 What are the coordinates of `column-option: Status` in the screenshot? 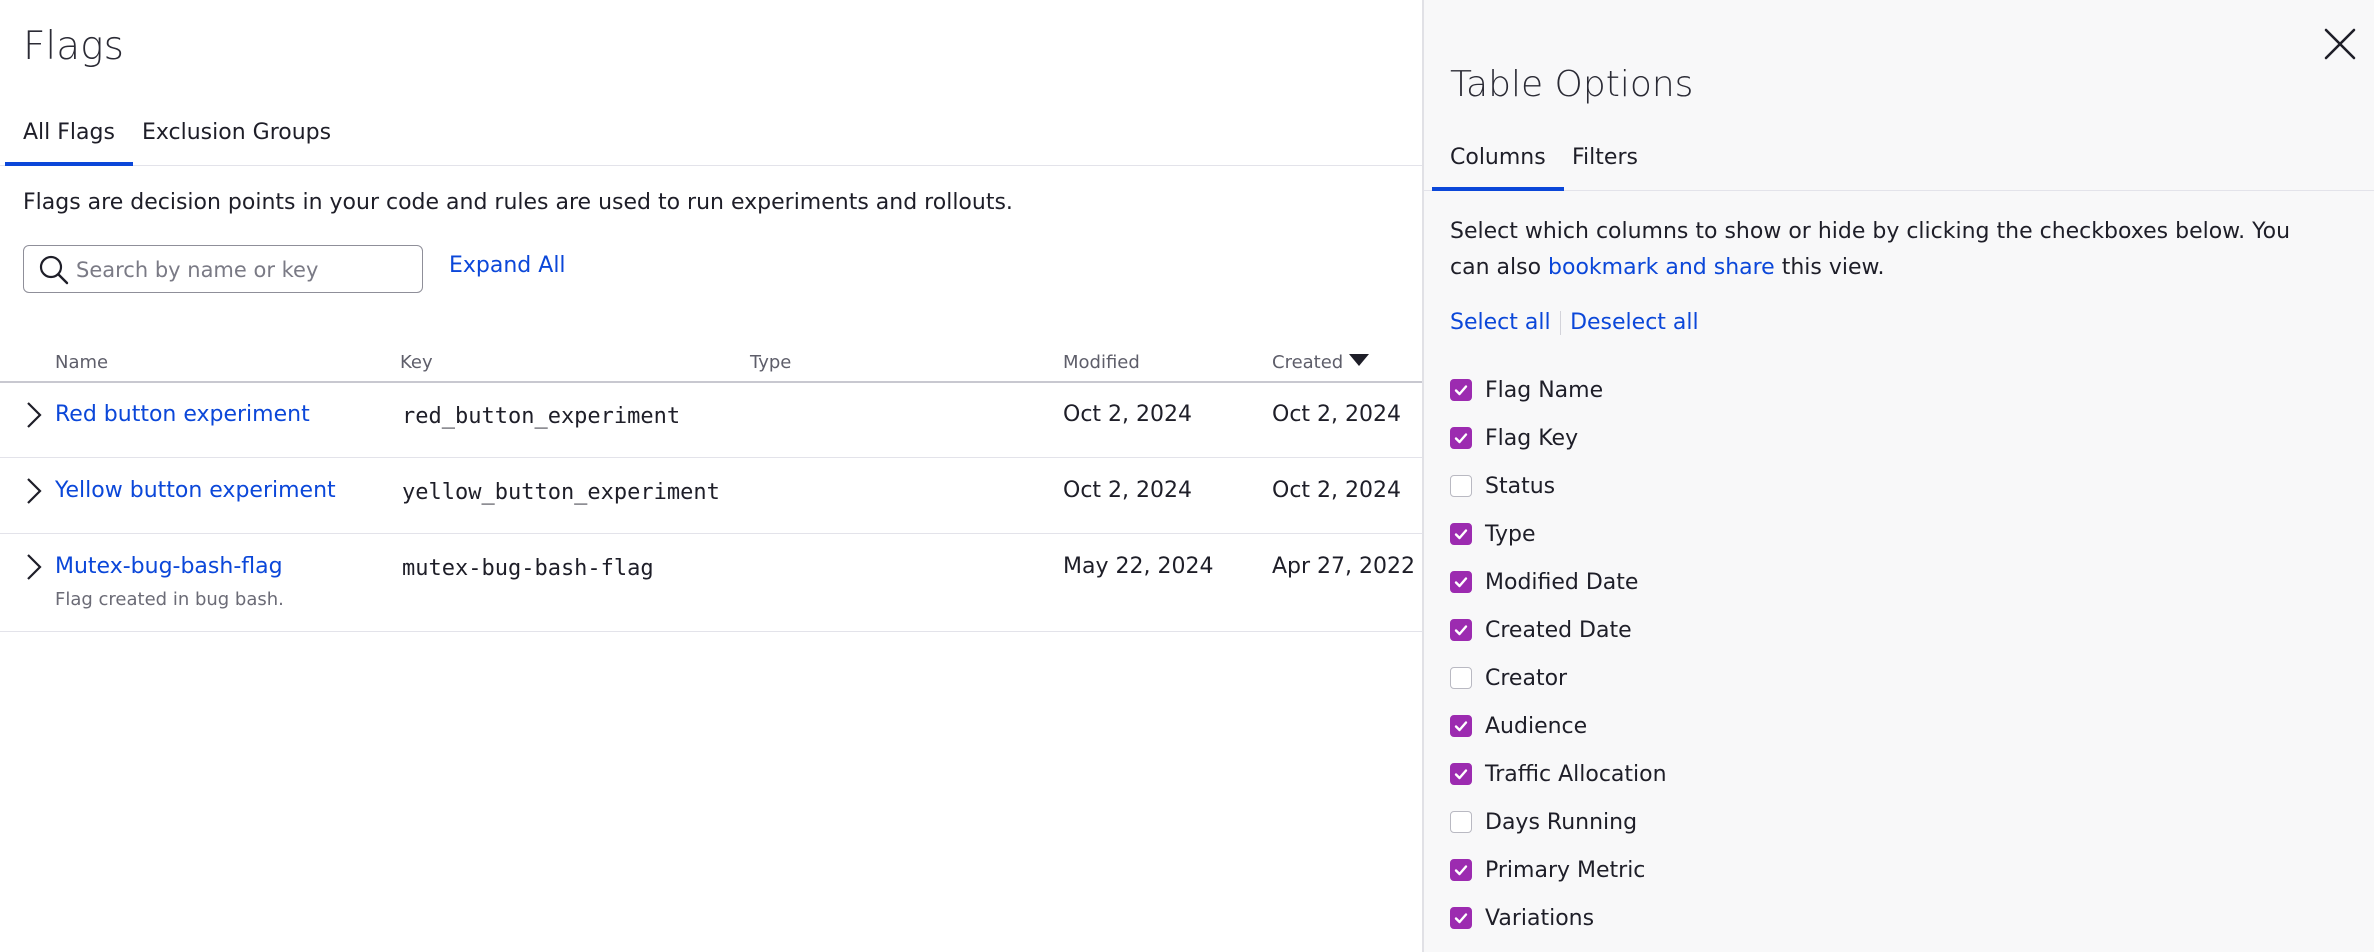 It's located at (1558, 486).